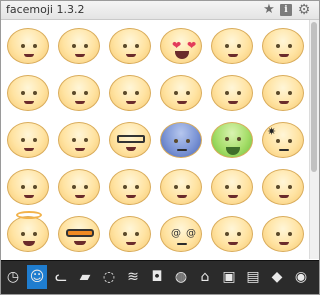 The height and width of the screenshot is (295, 320). I want to click on big-grin-face-icon, so click(130, 46).